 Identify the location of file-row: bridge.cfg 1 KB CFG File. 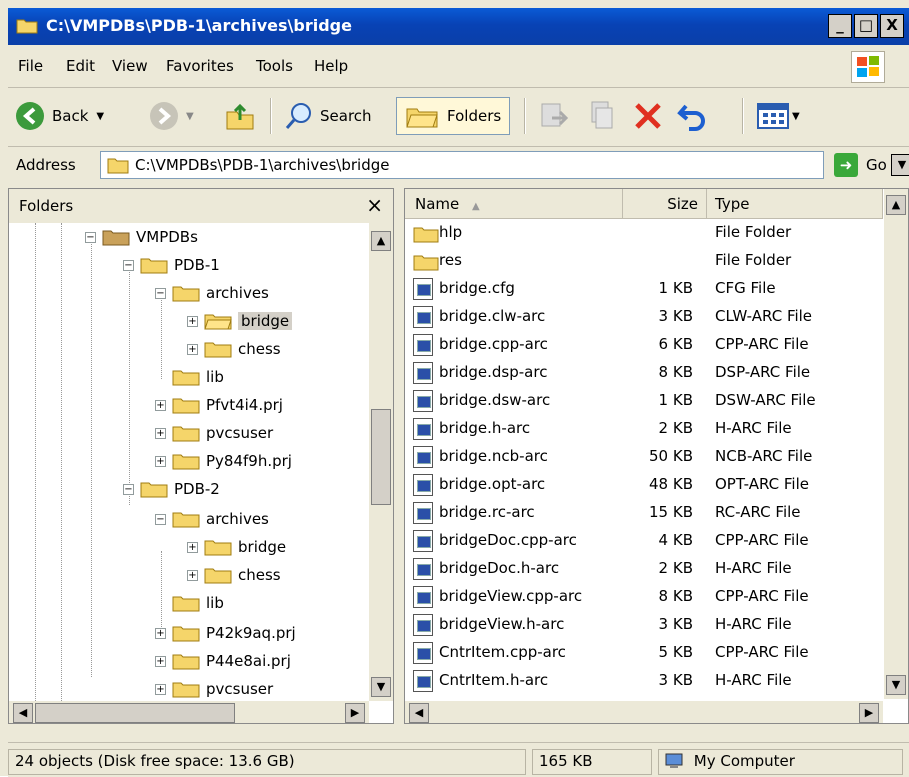
(640, 289).